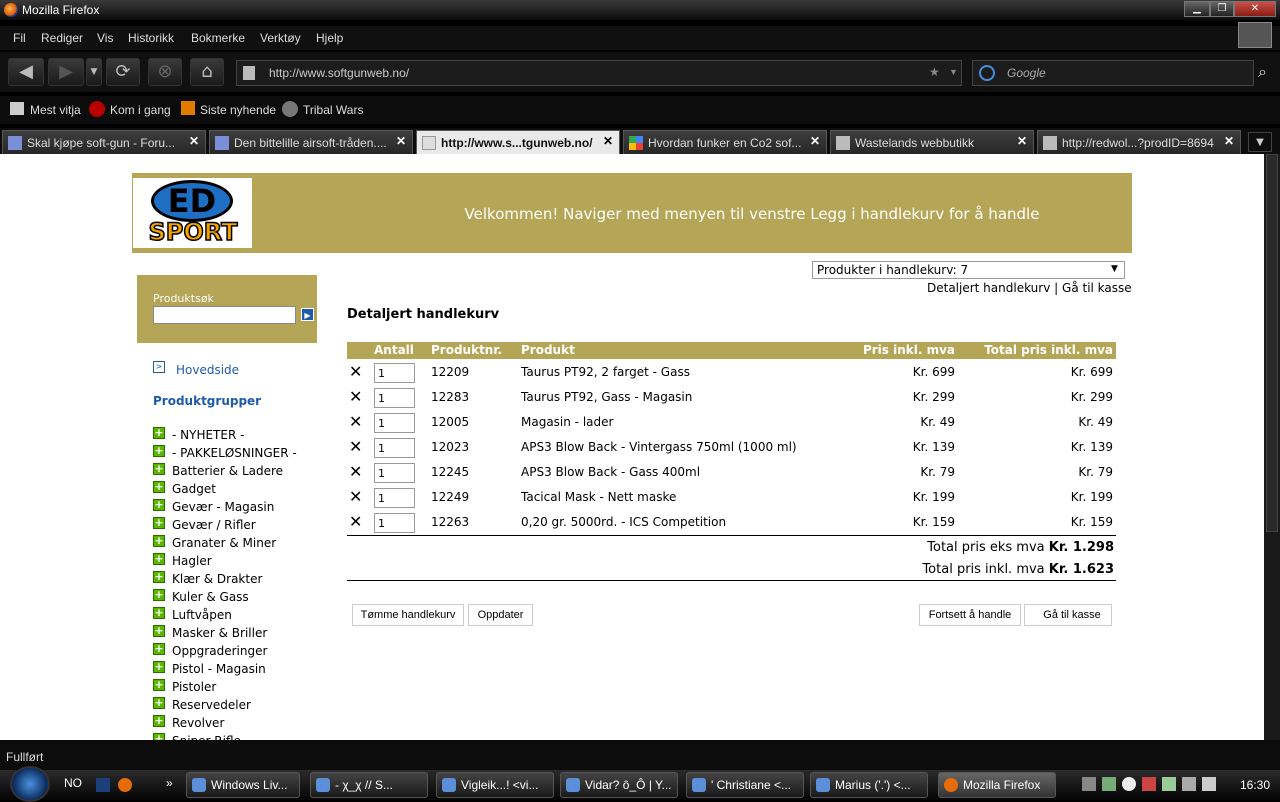 The width and height of the screenshot is (1280, 802). Describe the element at coordinates (224, 543) in the screenshot. I see `category-link: Granater & Miner` at that location.